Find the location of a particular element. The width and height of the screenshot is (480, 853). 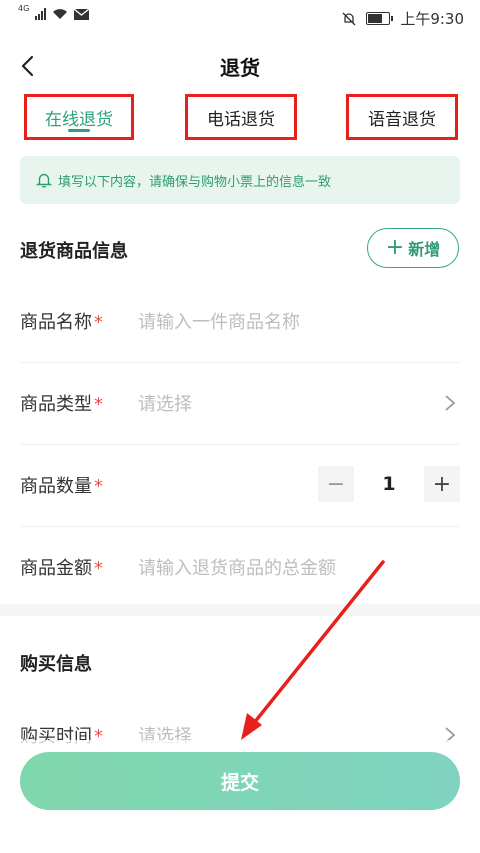

tab-label: 电话退货 is located at coordinates (241, 119).